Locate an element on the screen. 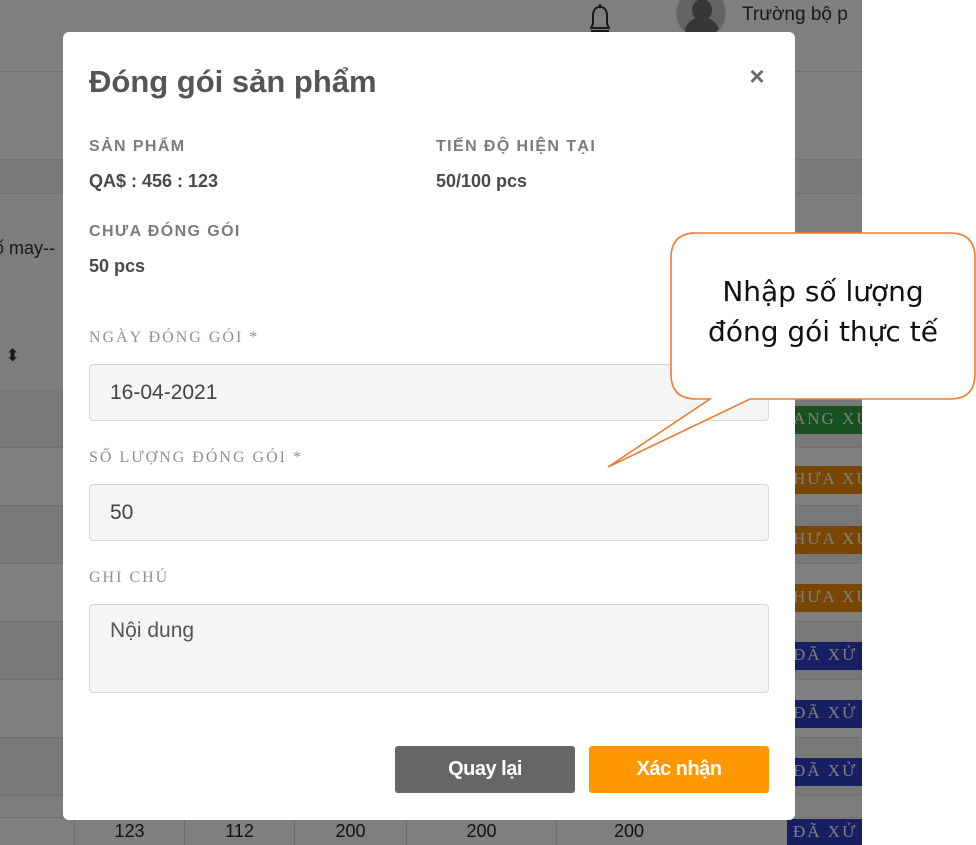 The height and width of the screenshot is (845, 976). quantity-label: SỐ LƯỢNG ĐÓNG GÓI * is located at coordinates (196, 457).